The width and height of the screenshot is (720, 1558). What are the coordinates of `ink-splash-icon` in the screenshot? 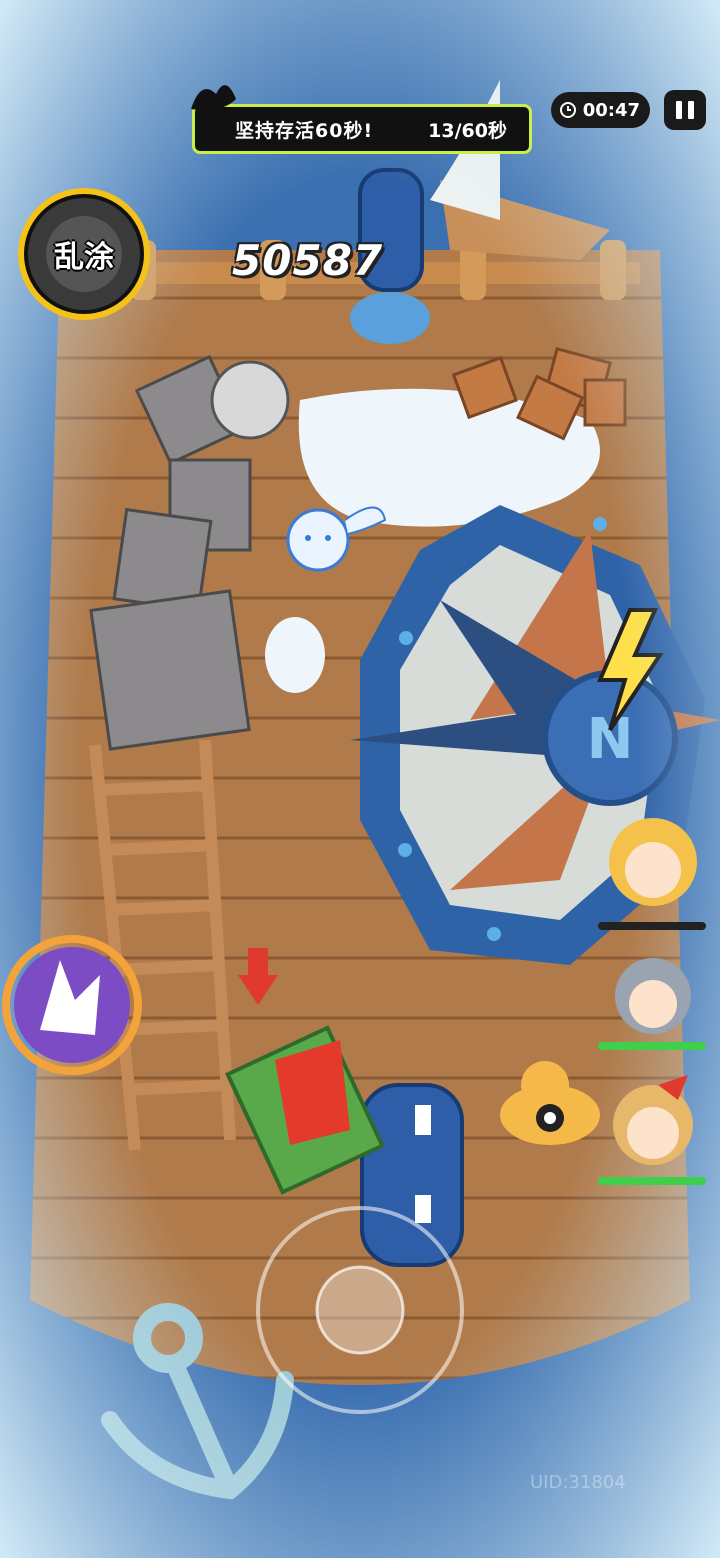 It's located at (213, 98).